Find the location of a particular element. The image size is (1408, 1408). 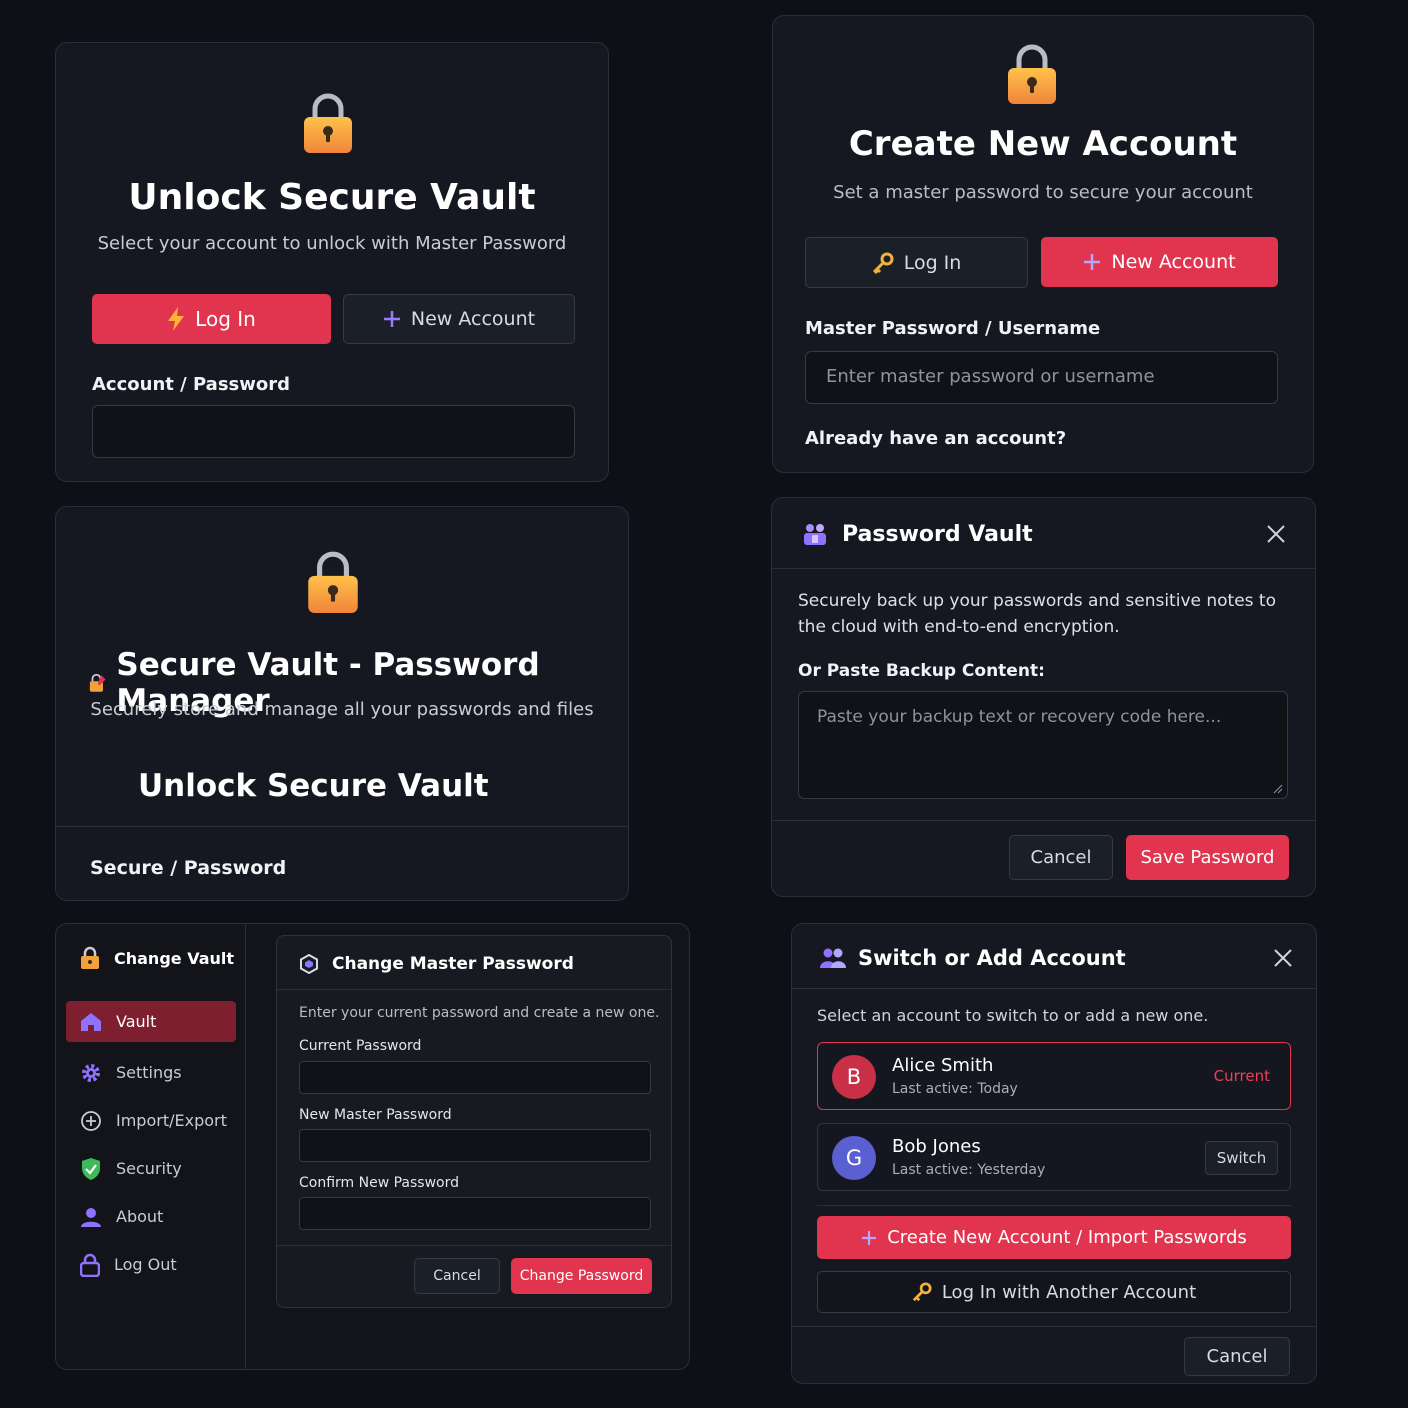

users-icon is located at coordinates (833, 958).